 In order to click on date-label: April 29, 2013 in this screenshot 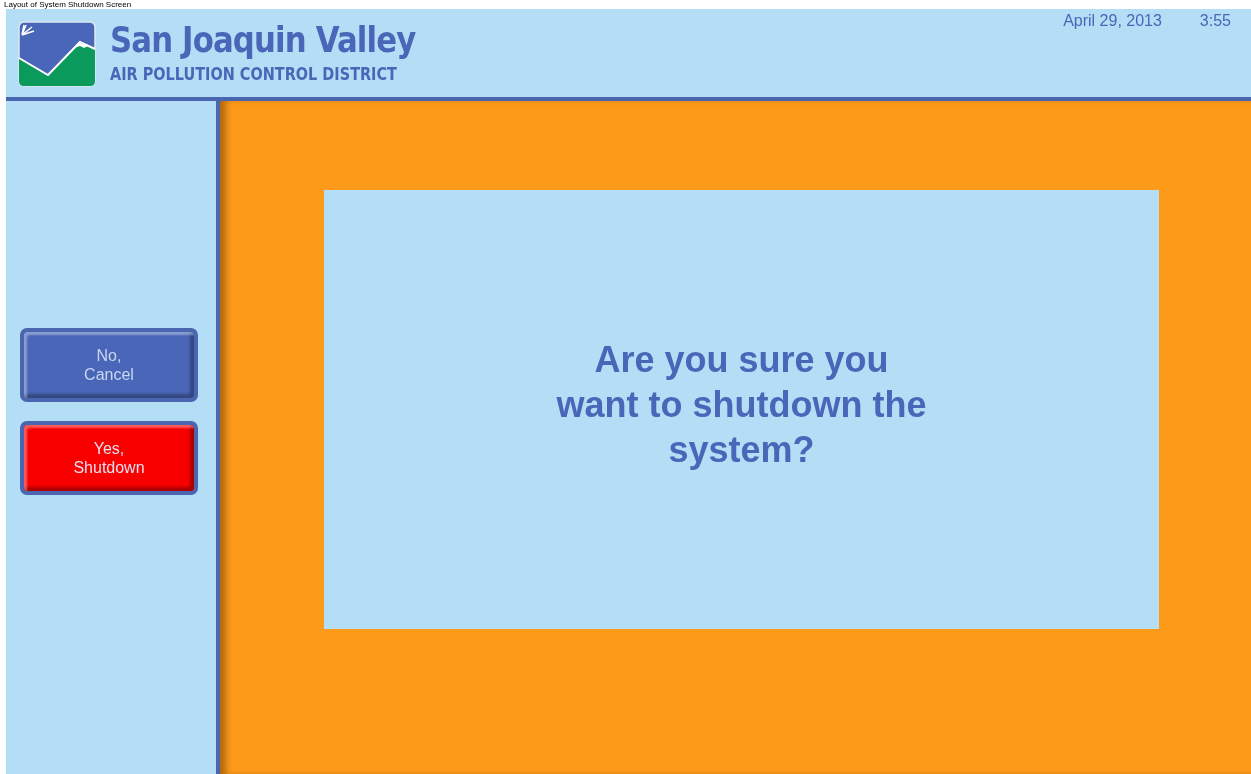, I will do `click(1112, 21)`.